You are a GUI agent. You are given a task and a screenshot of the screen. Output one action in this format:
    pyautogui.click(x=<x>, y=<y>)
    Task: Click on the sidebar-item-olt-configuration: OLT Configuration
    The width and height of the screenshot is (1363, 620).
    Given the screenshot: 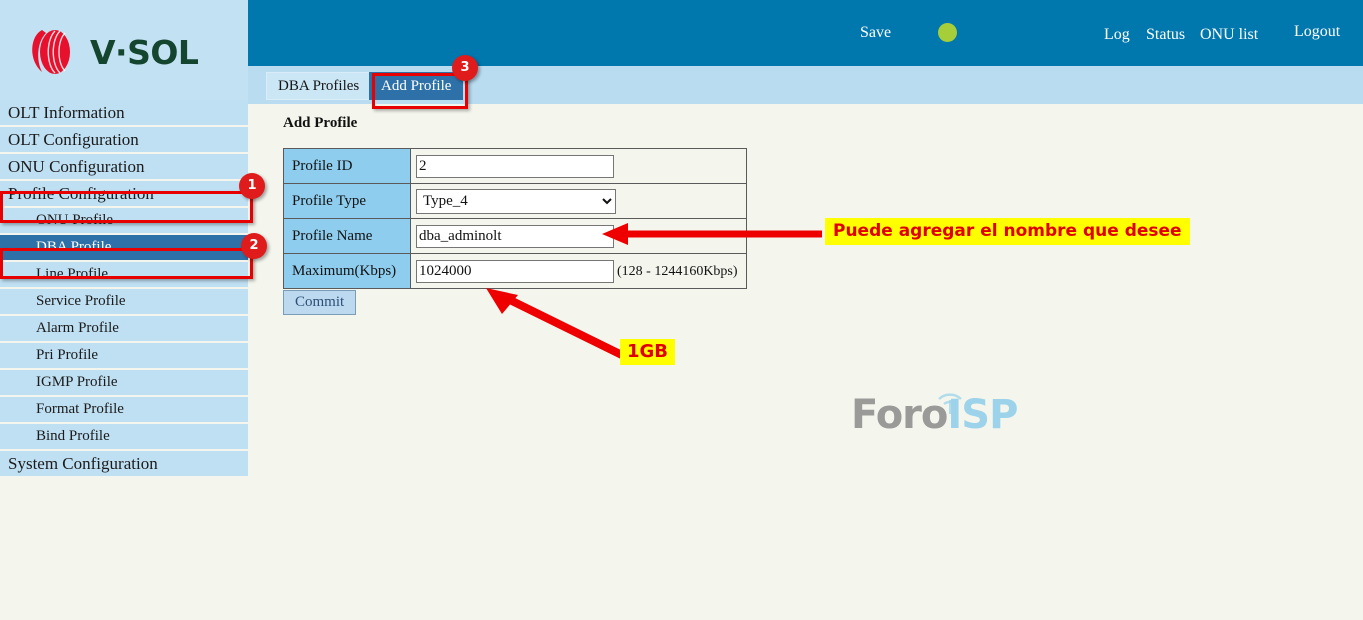 What is the action you would take?
    pyautogui.click(x=124, y=139)
    